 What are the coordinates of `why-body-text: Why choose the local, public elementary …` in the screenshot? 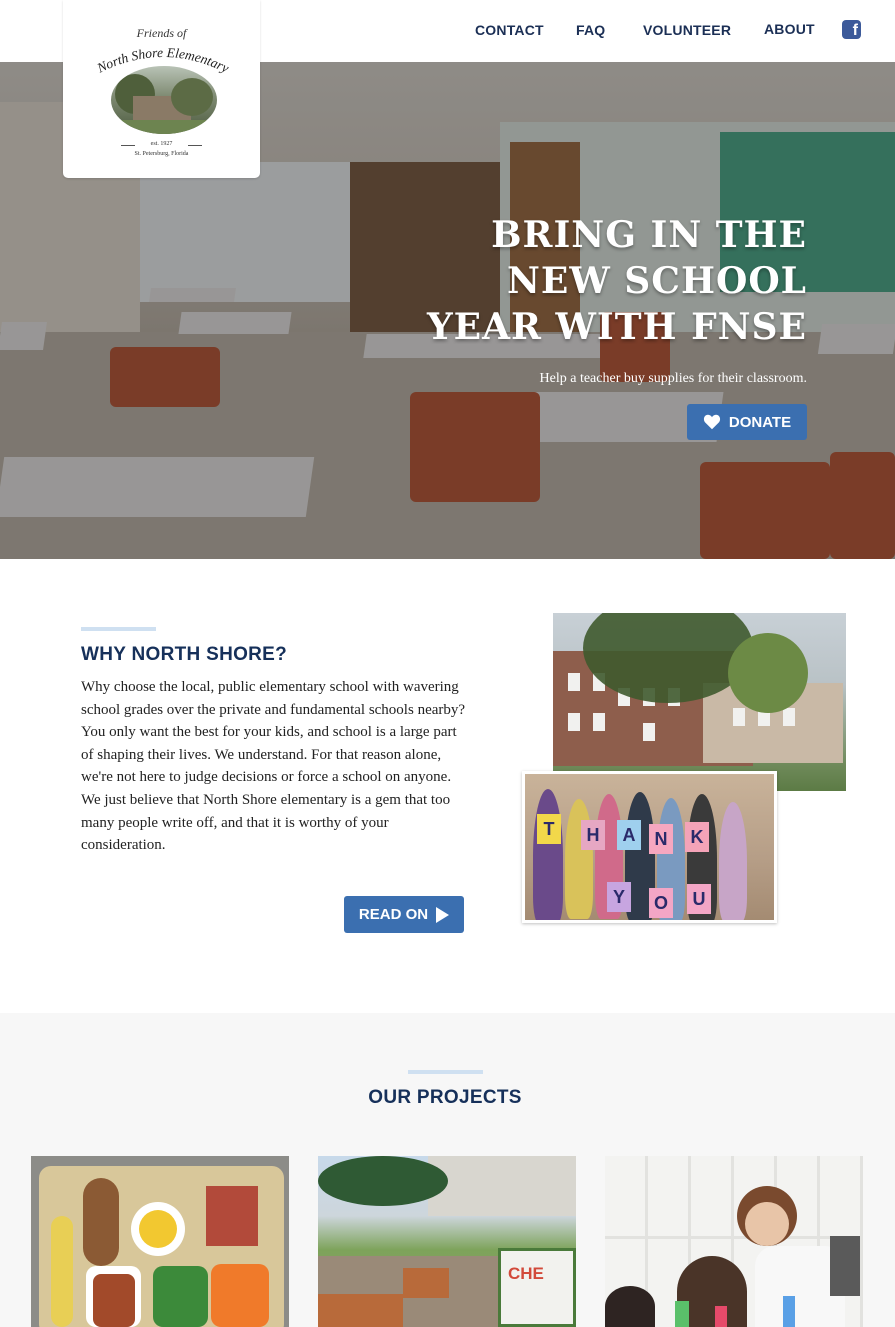 It's located at (273, 766).